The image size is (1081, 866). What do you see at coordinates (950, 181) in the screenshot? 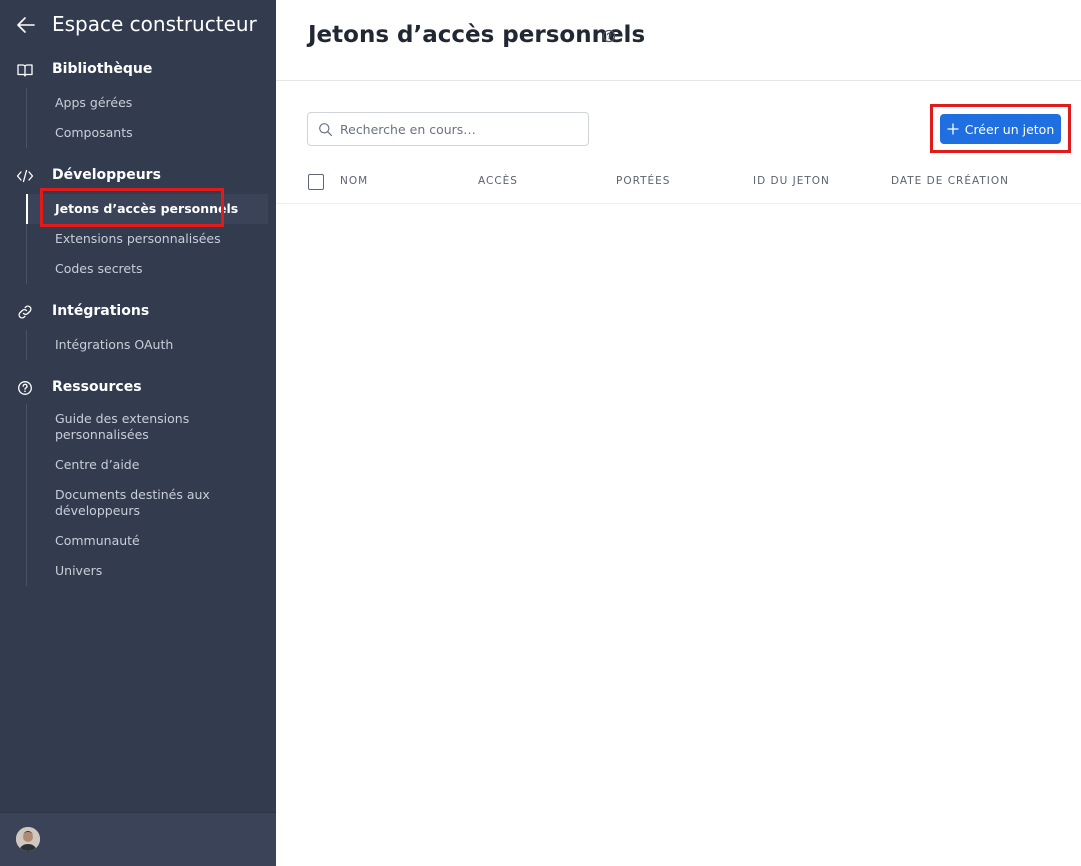
I see `column-header-date-creation: DATE DE CRÉATION` at bounding box center [950, 181].